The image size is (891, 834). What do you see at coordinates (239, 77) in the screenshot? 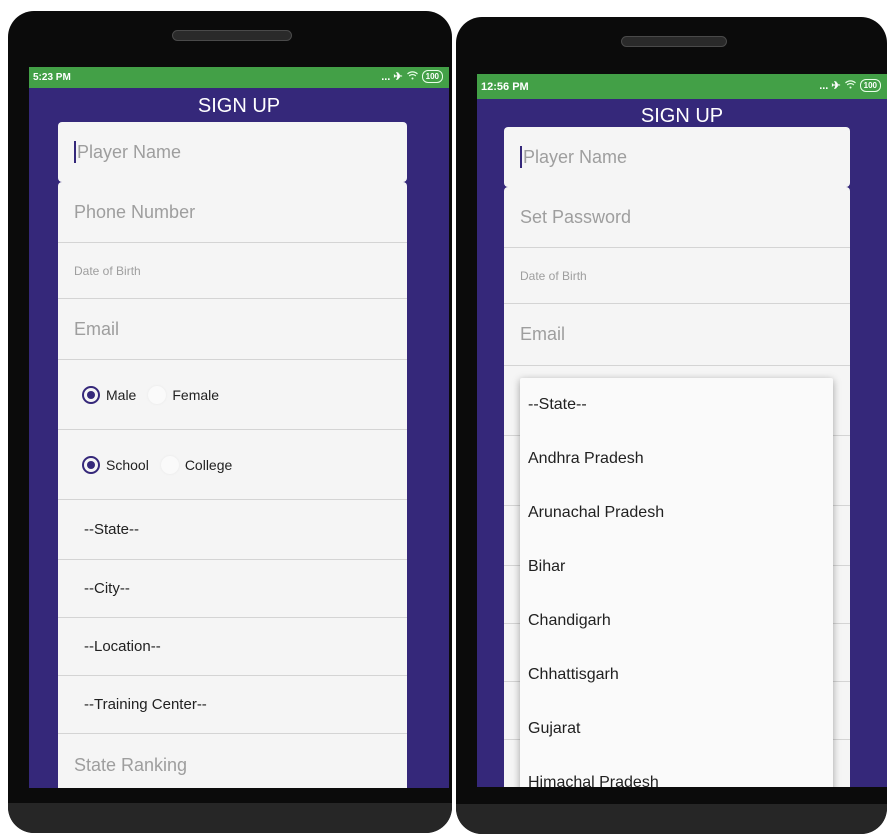
I see `status-bar: 5:23 PM ... ✈ 100` at bounding box center [239, 77].